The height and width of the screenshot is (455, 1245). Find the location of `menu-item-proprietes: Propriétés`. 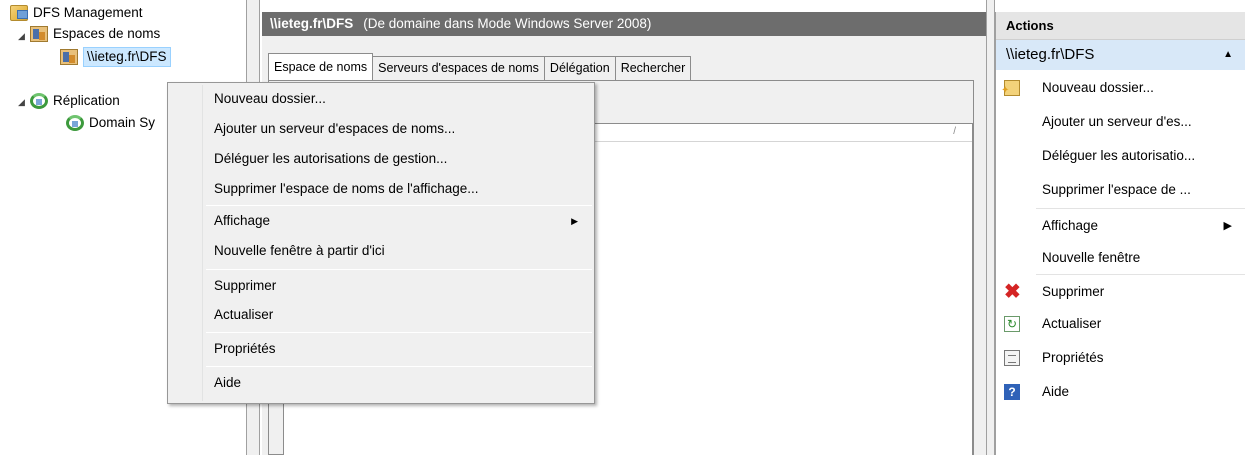

menu-item-proprietes: Propriétés is located at coordinates (381, 349).